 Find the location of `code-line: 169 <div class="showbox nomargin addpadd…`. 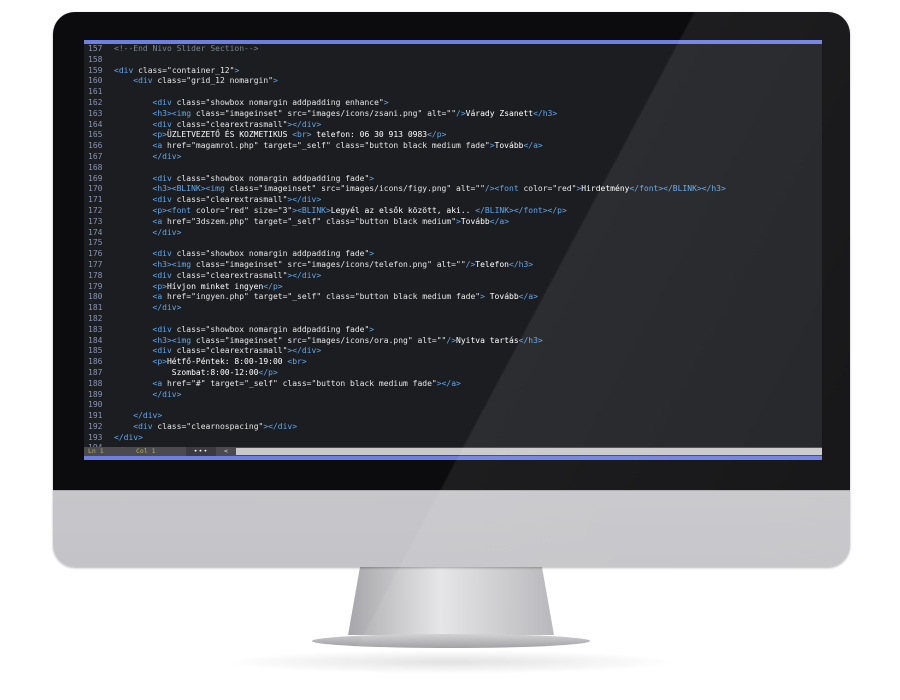

code-line: 169 <div class="showbox nomargin addpadd… is located at coordinates (453, 179).